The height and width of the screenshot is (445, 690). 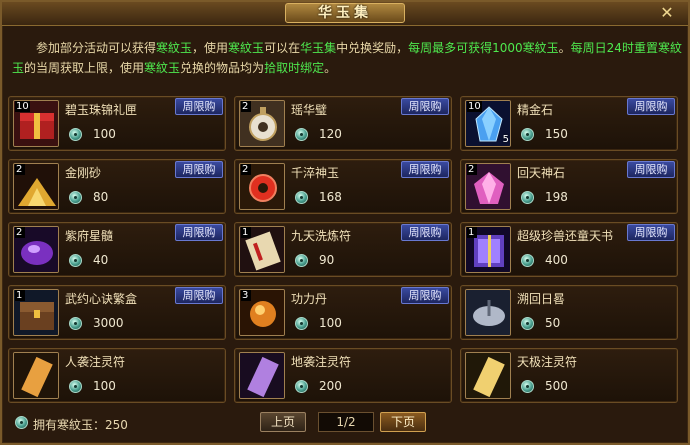 What do you see at coordinates (541, 173) in the screenshot?
I see `item-name: 回天神石` at bounding box center [541, 173].